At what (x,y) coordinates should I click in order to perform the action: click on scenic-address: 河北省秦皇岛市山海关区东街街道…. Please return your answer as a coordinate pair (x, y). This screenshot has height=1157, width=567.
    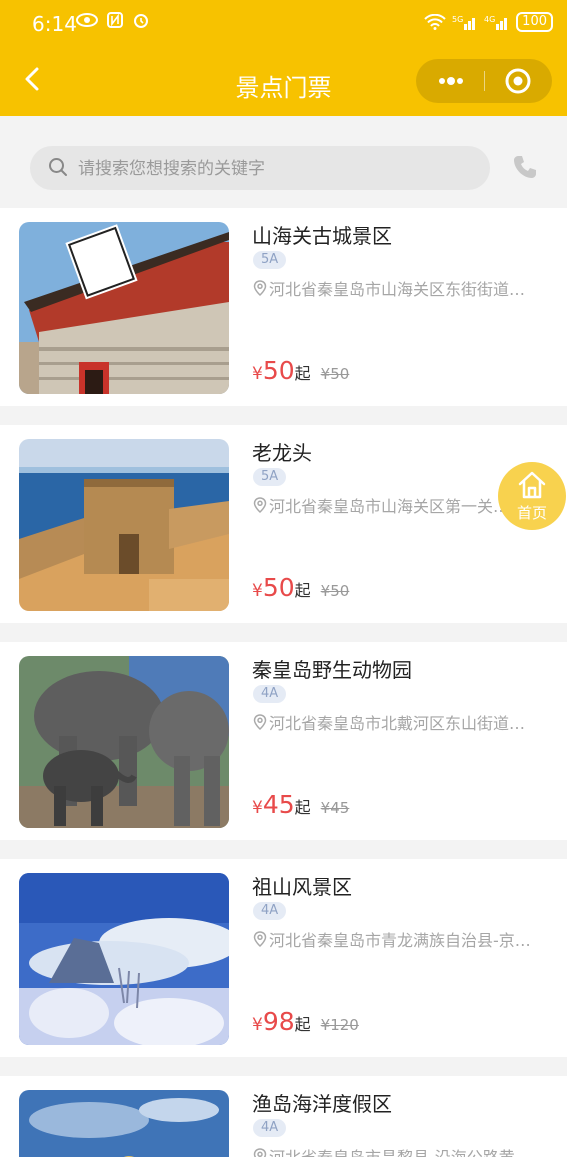
    Looking at the image, I should click on (403, 288).